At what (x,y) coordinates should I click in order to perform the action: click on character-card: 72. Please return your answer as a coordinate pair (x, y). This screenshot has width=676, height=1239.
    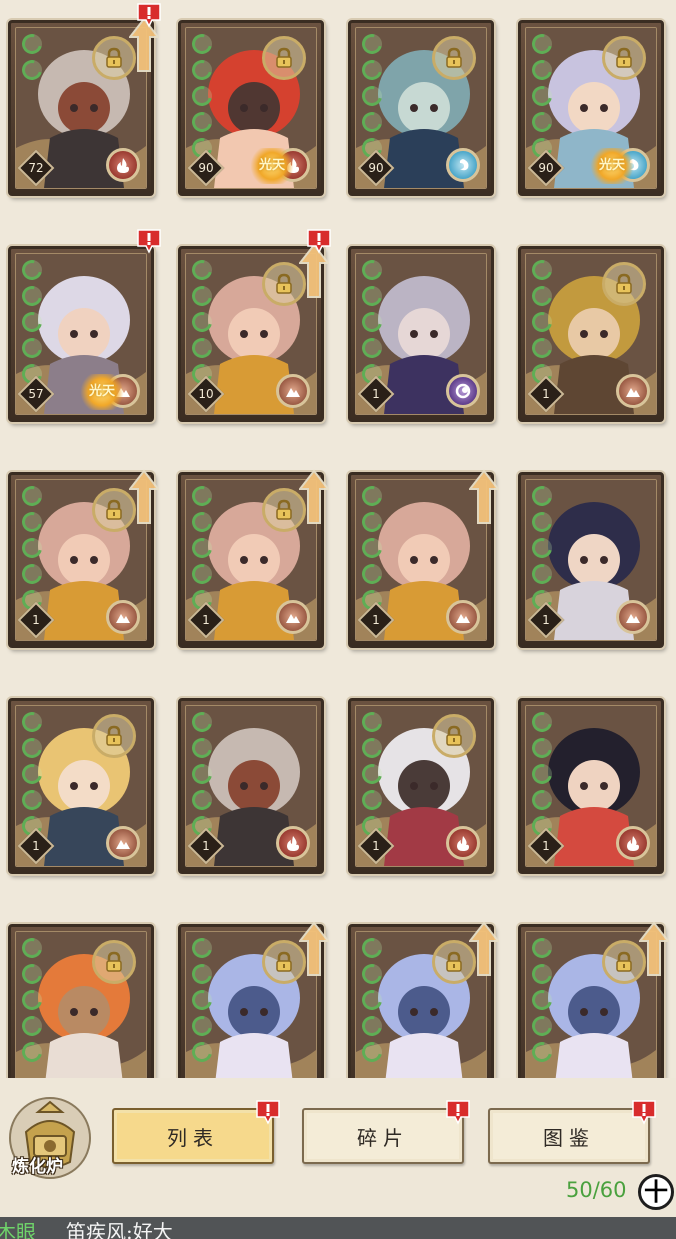
    Looking at the image, I should click on (84, 99).